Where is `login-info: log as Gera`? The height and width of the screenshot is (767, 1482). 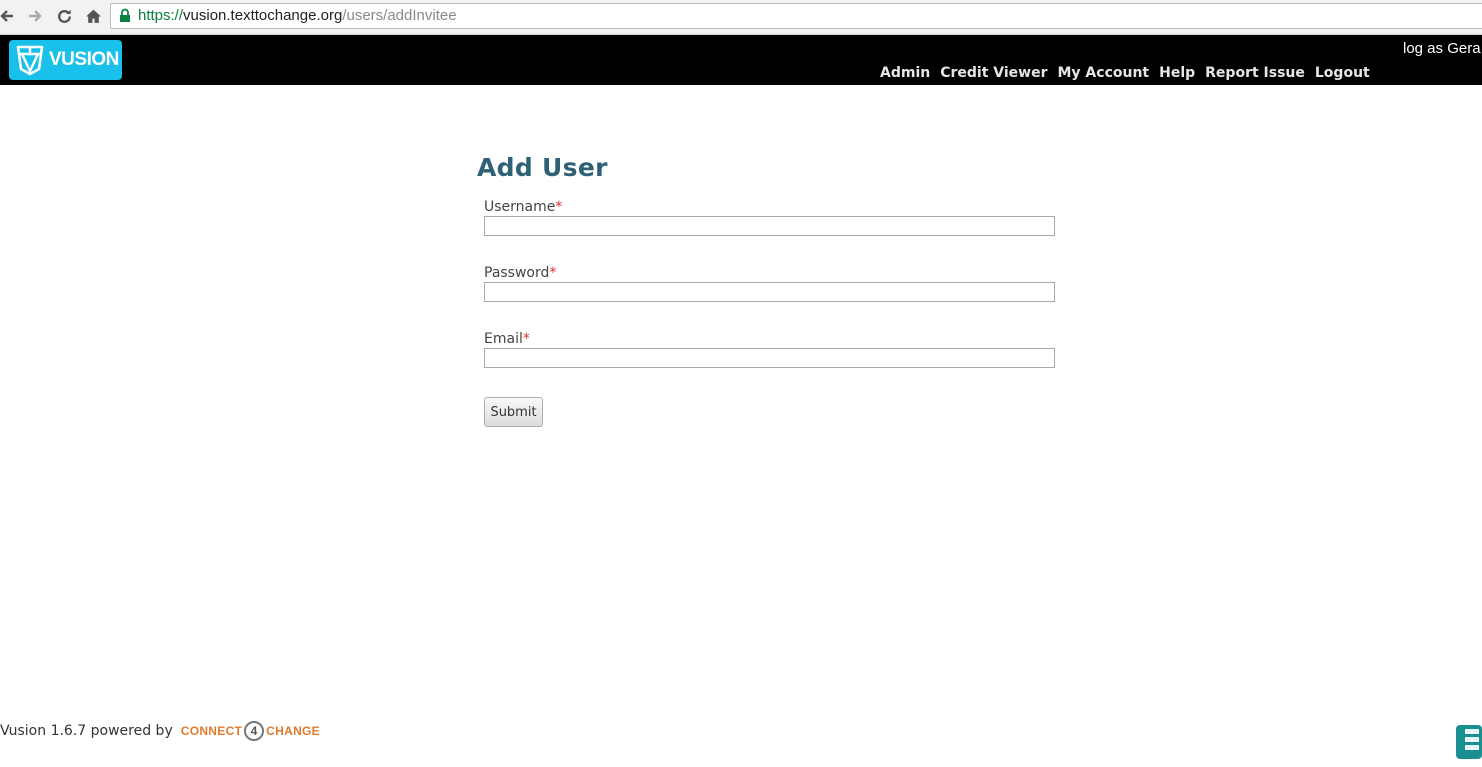 login-info: log as Gera is located at coordinates (1442, 48).